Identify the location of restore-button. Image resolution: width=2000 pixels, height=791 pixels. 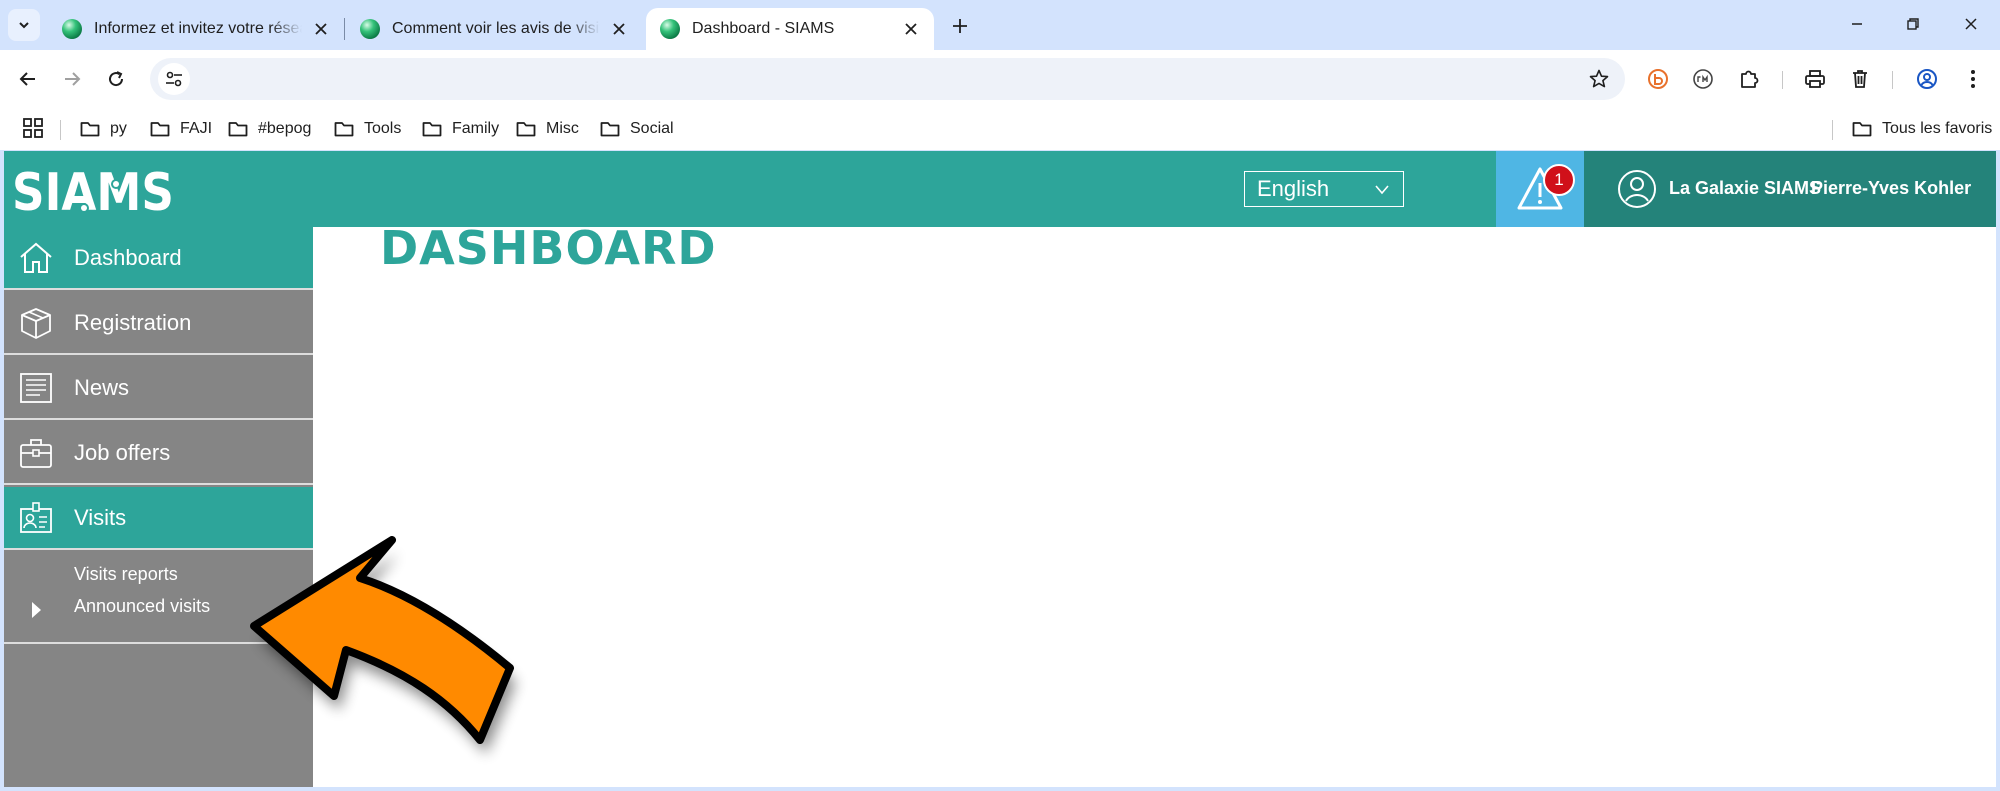
(1913, 24).